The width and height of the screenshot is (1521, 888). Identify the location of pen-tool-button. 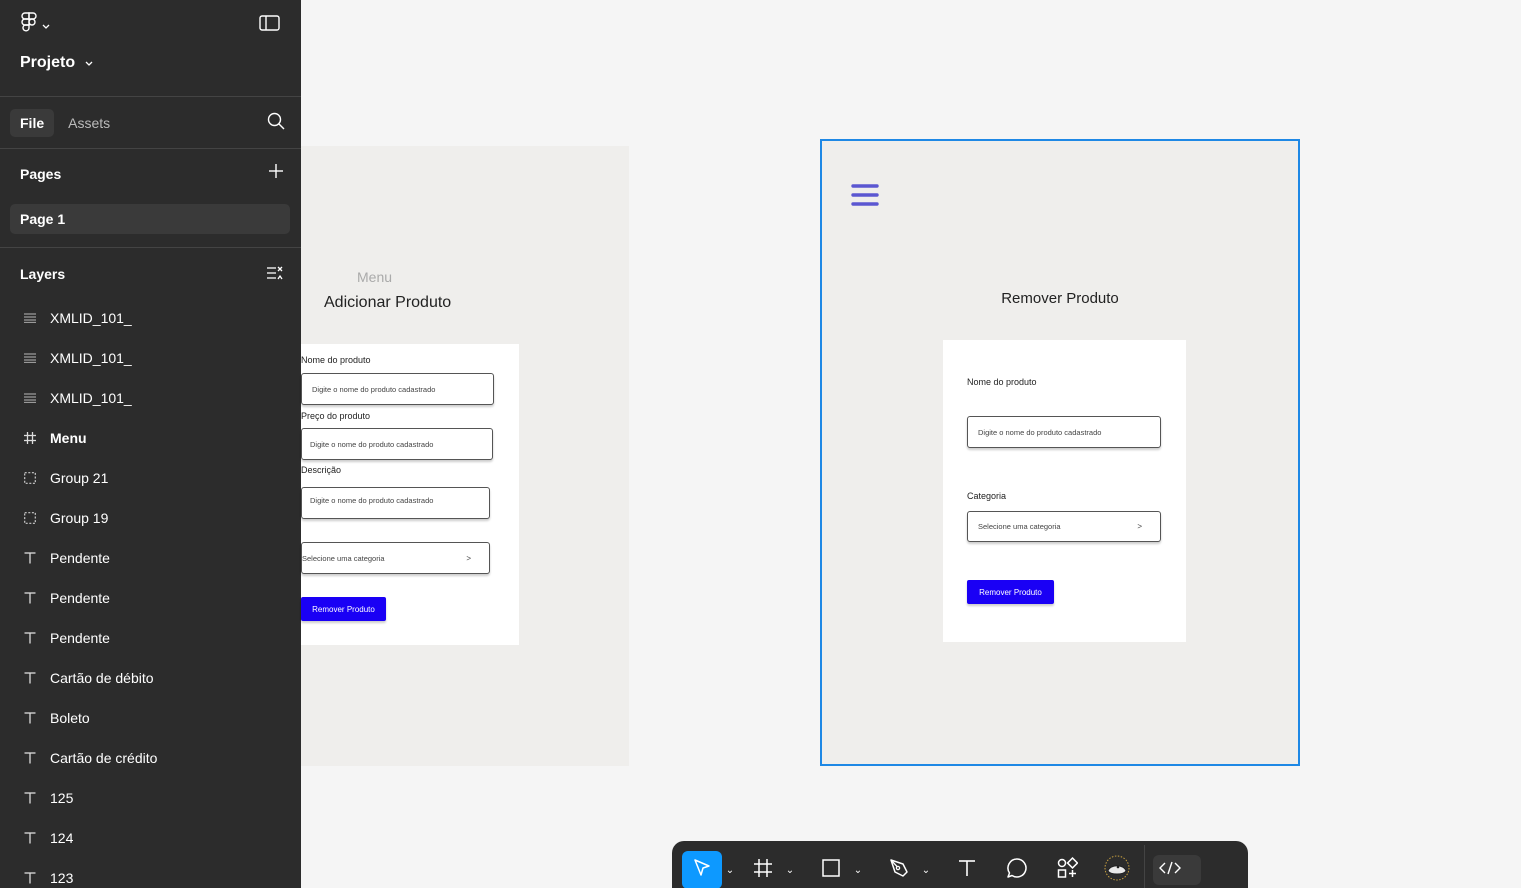
(899, 869).